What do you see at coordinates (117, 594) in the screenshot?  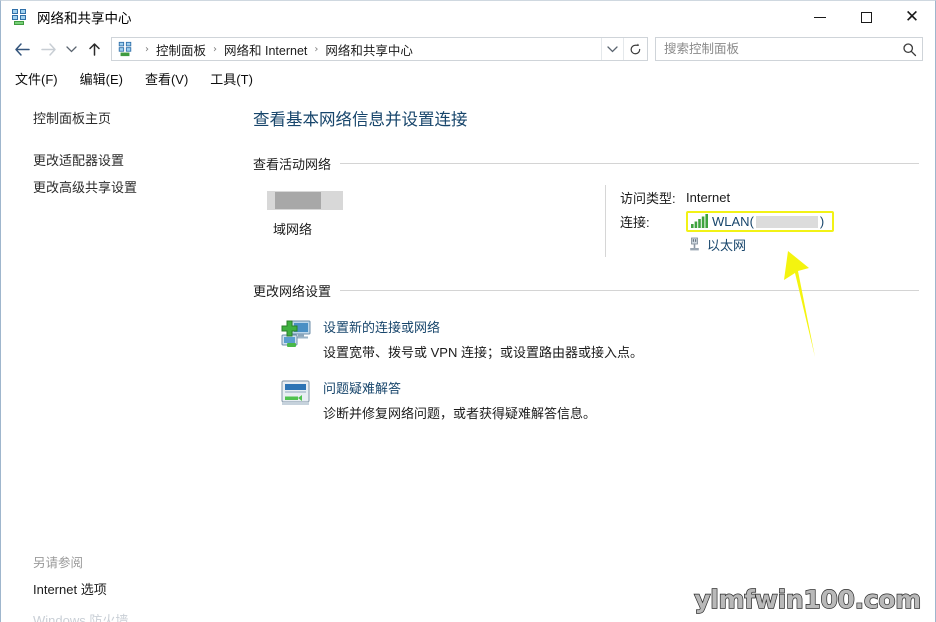 I see `see-also-item-internet-options: Internet 选项` at bounding box center [117, 594].